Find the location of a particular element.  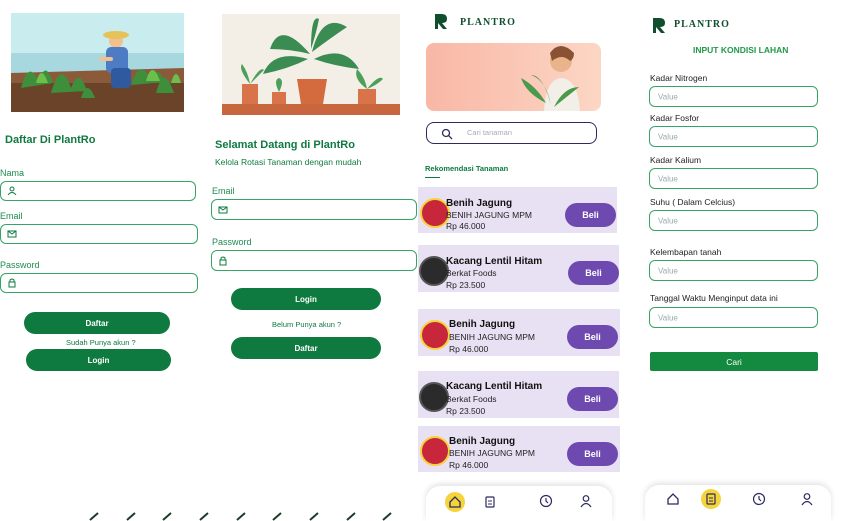

temperature-label: Suhu ( Dalam Celcius) is located at coordinates (693, 202).